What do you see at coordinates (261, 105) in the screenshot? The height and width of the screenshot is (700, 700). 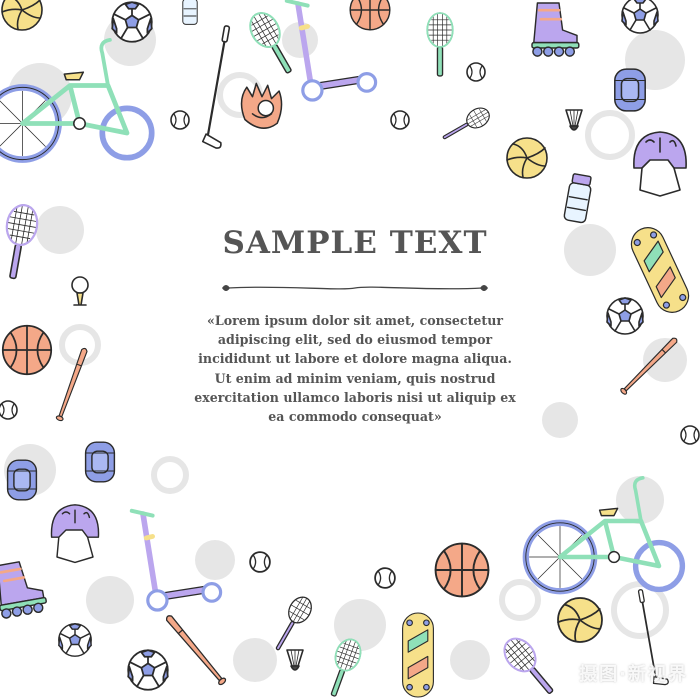 I see `baseball-glove-icon` at bounding box center [261, 105].